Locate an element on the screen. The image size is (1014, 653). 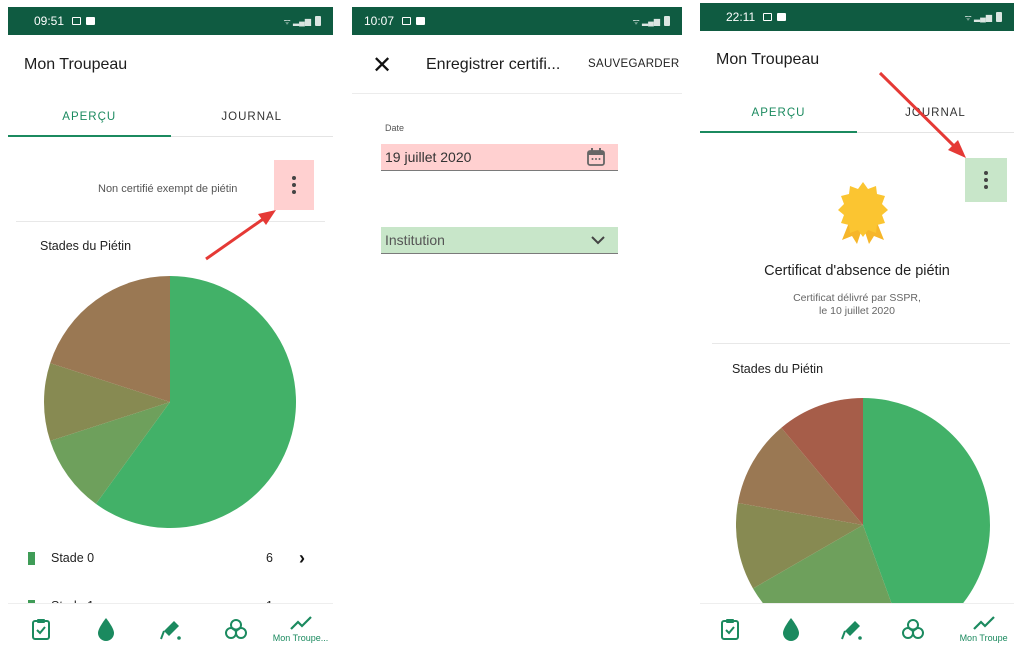
chevron-right-icon: › is located at coordinates (302, 557).